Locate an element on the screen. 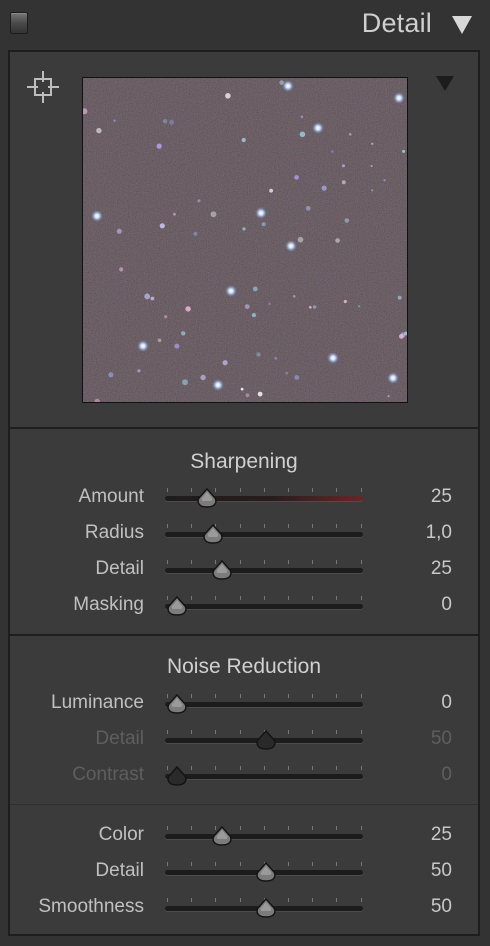  slider-row-smoothness: Smoothness 50 is located at coordinates (244, 907).